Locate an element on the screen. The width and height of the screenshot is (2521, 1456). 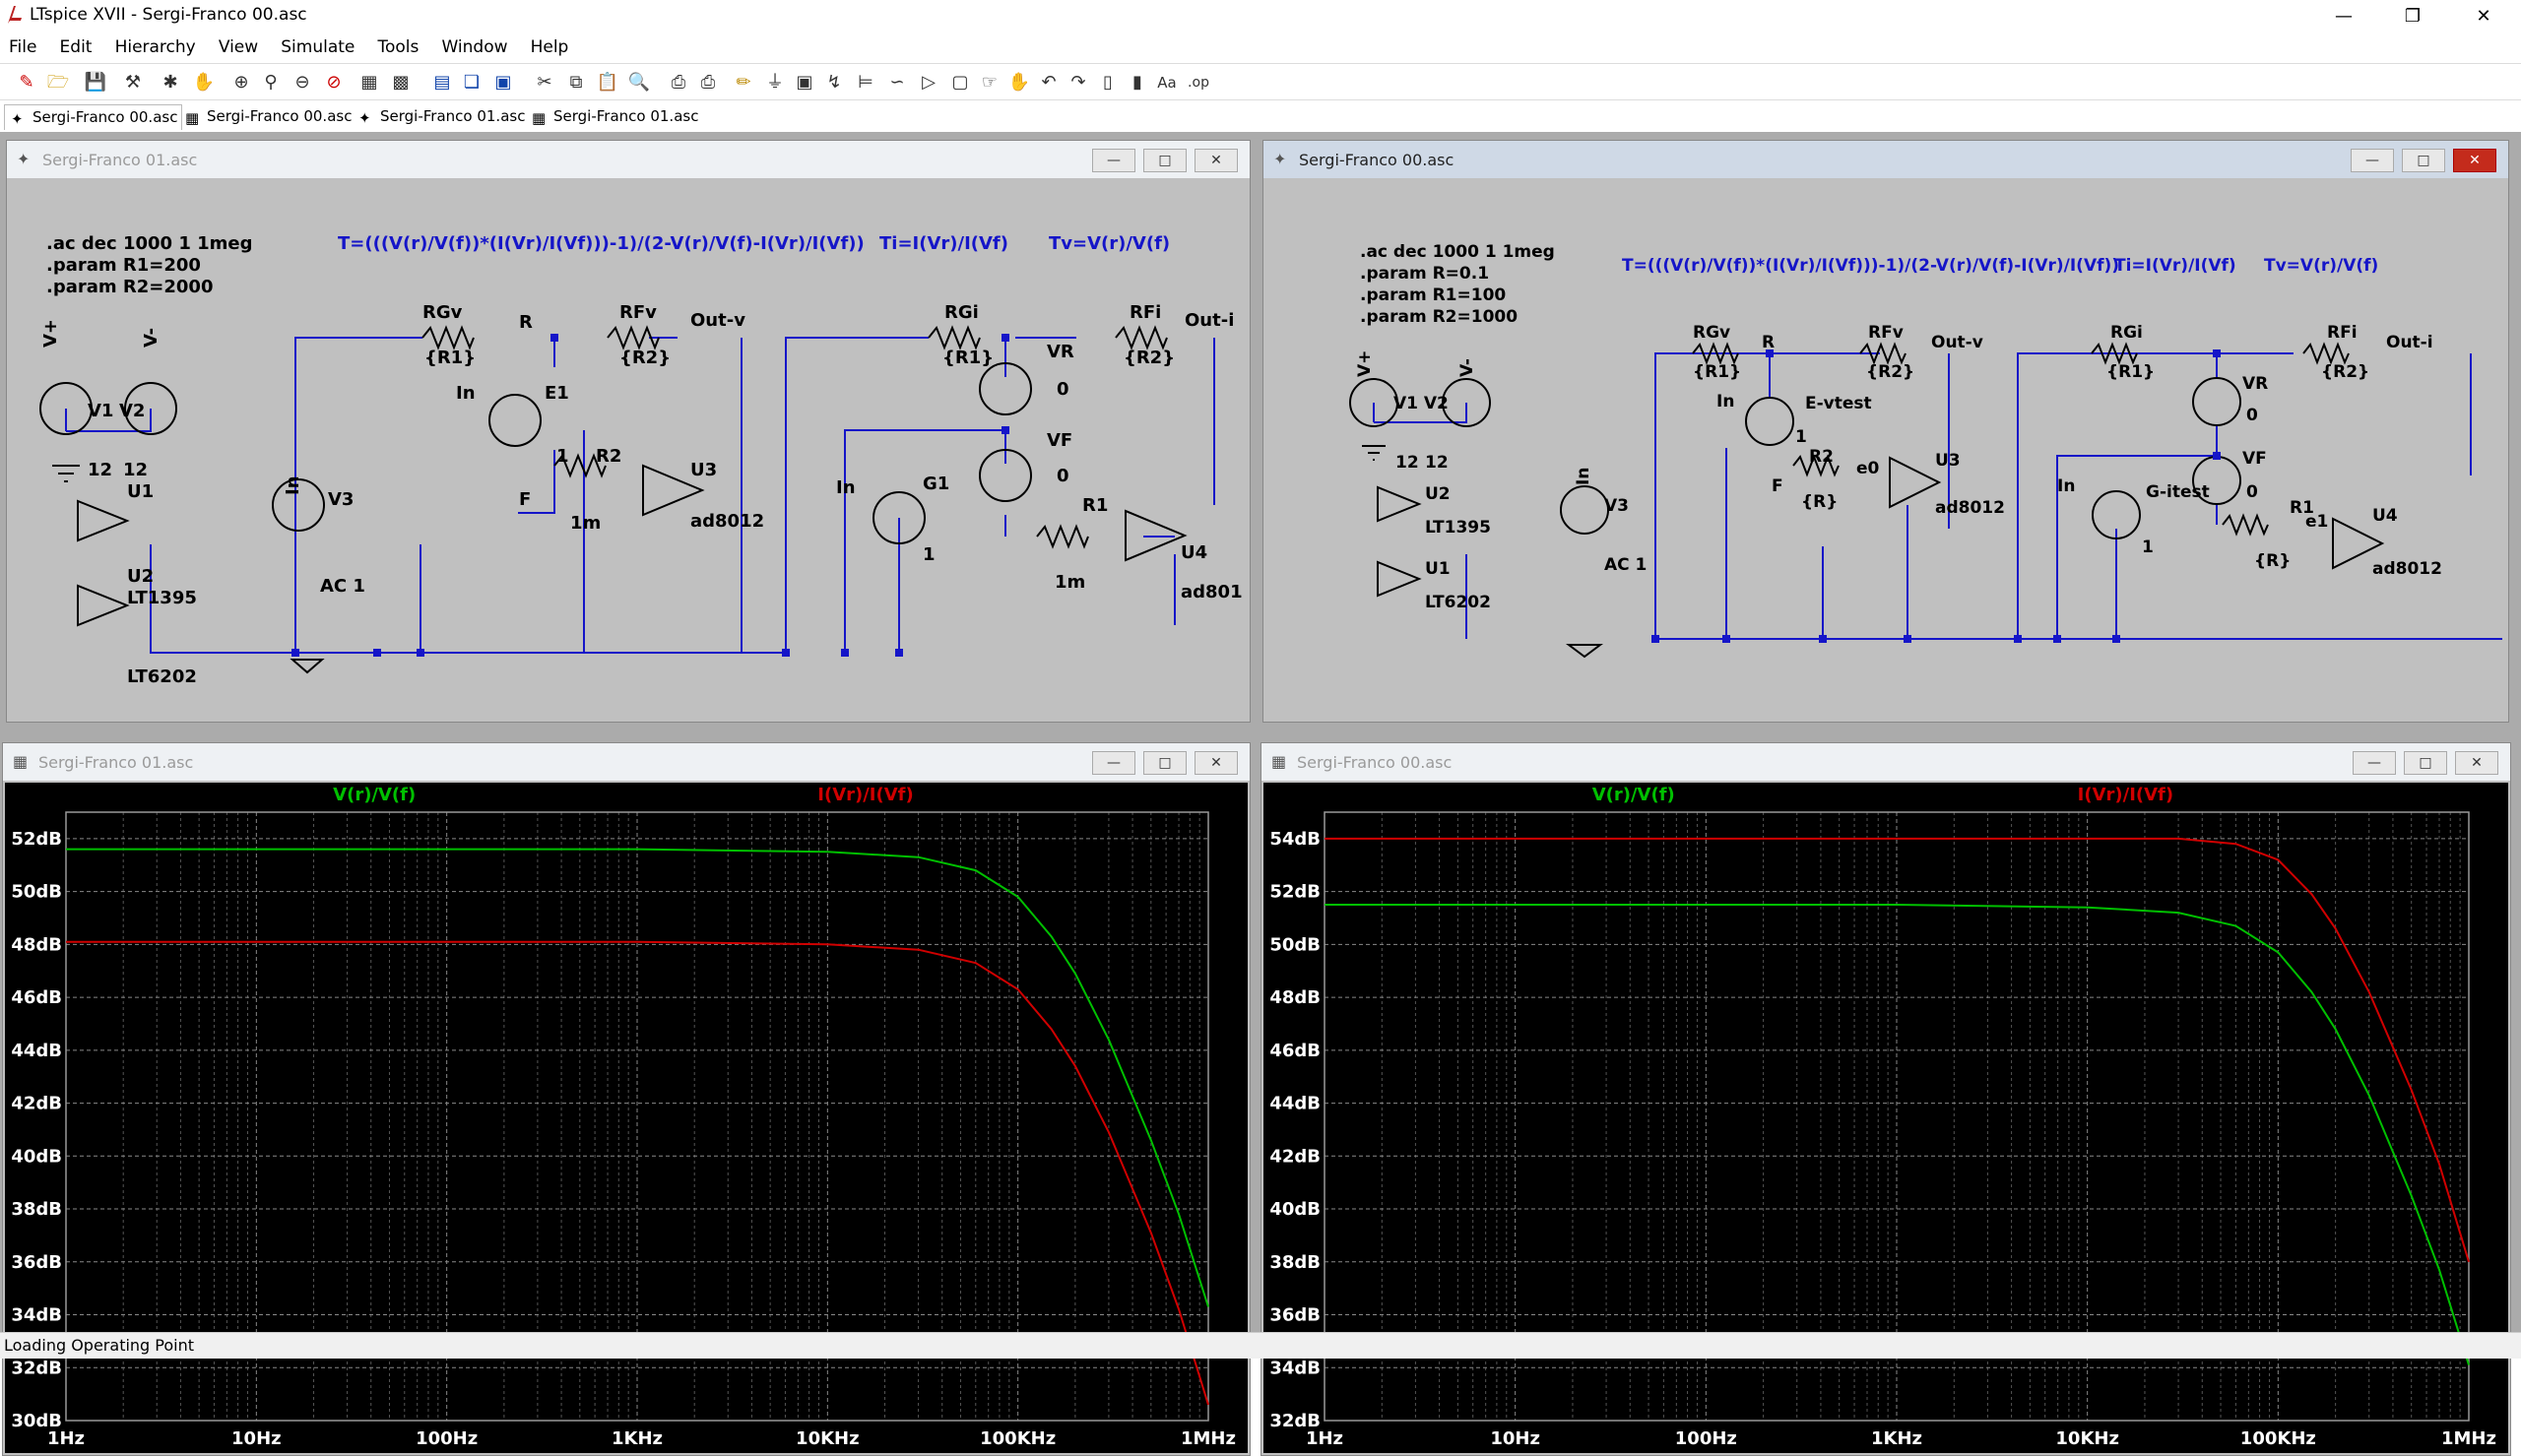
tab-sergi-franco-01-schematic: ✦ Sergi-Franco 01.asc is located at coordinates (441, 117).